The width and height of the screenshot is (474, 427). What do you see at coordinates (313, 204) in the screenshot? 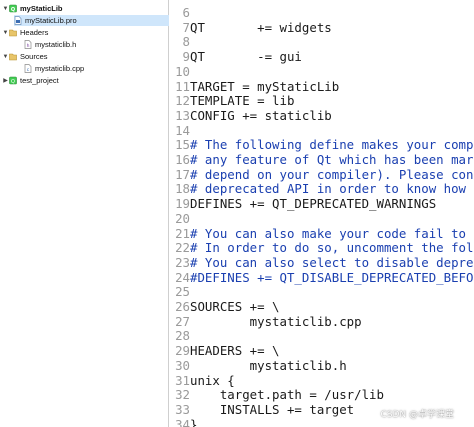
I see `code-text: DEFINES += QT_DEPRECATED_WARNINGS` at bounding box center [313, 204].